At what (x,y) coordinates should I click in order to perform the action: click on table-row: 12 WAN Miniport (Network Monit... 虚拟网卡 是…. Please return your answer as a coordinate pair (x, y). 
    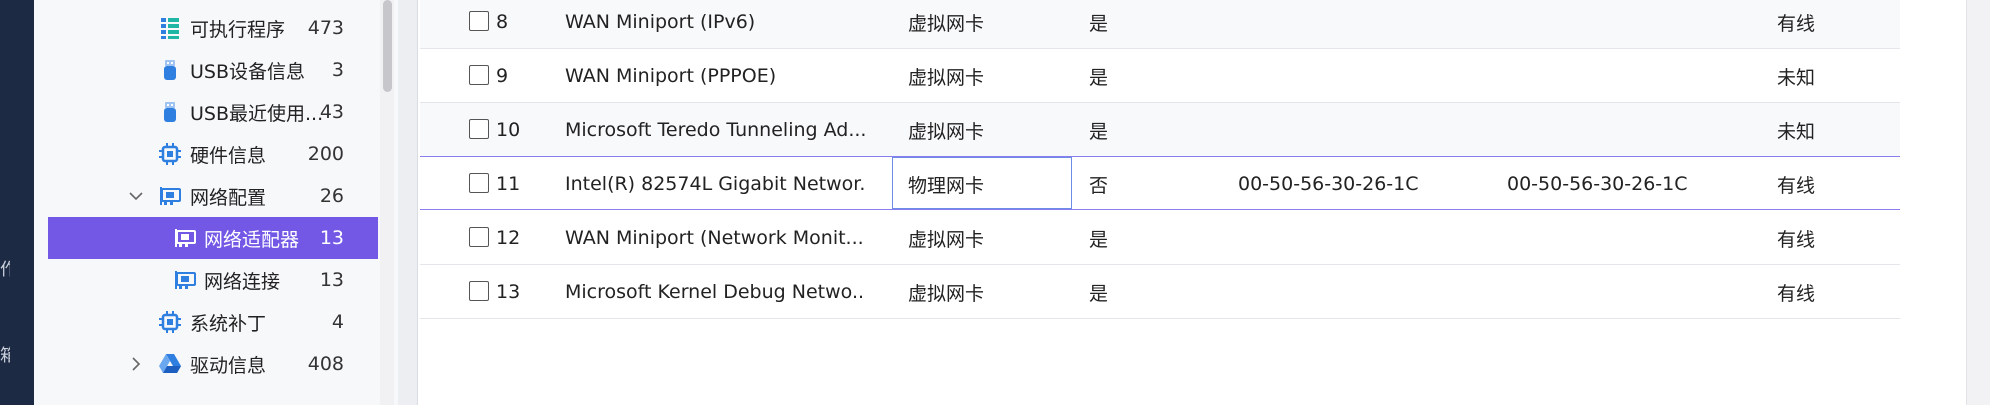
    Looking at the image, I should click on (1160, 238).